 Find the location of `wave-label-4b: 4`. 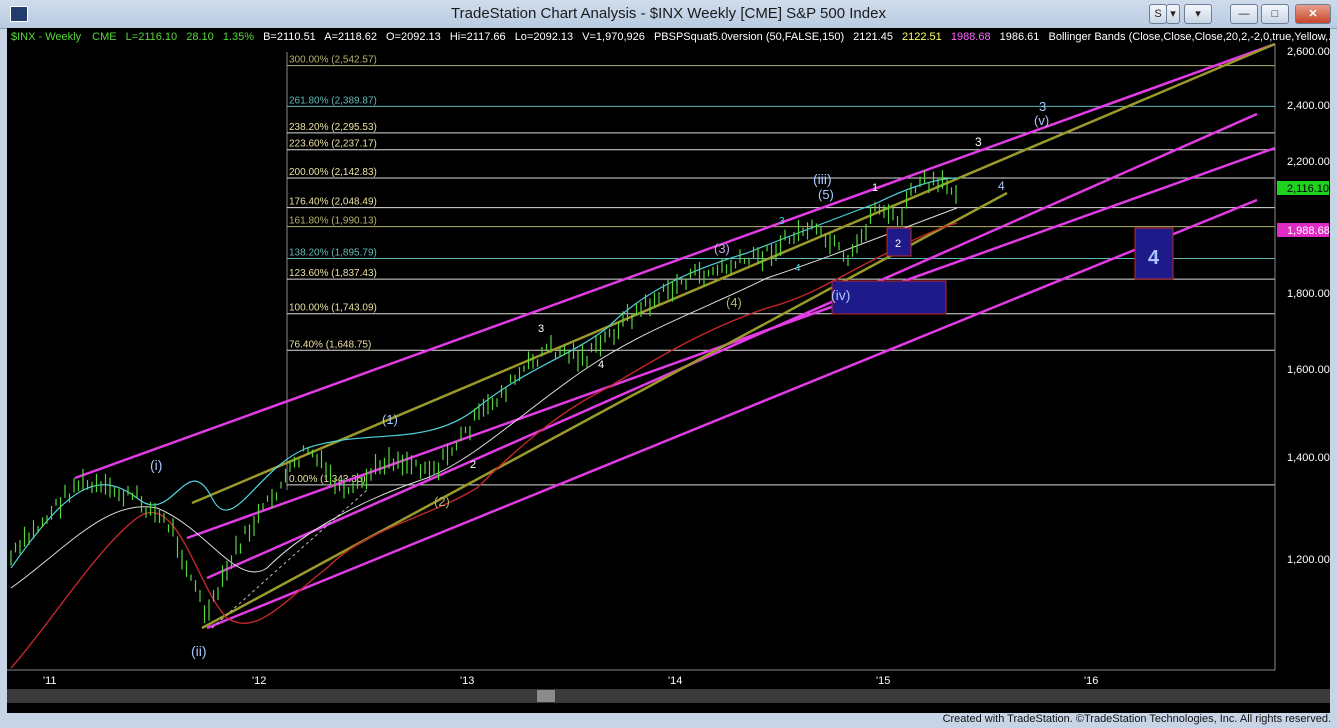

wave-label-4b: 4 is located at coordinates (798, 268).